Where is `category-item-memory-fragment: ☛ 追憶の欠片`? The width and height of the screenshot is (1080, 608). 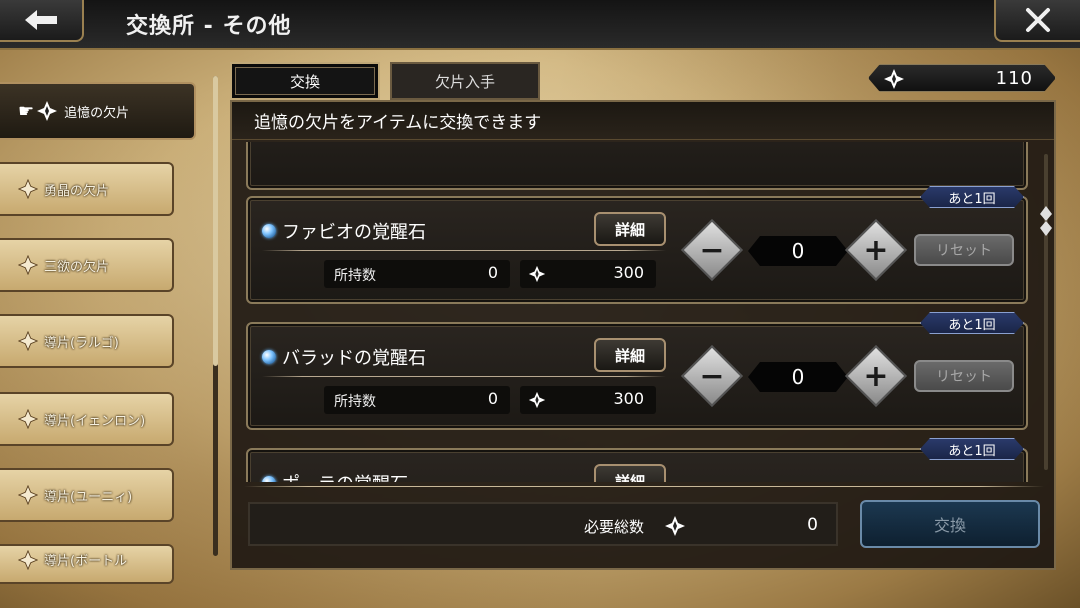
category-item-memory-fragment: ☛ 追憶の欠片 is located at coordinates (98, 111).